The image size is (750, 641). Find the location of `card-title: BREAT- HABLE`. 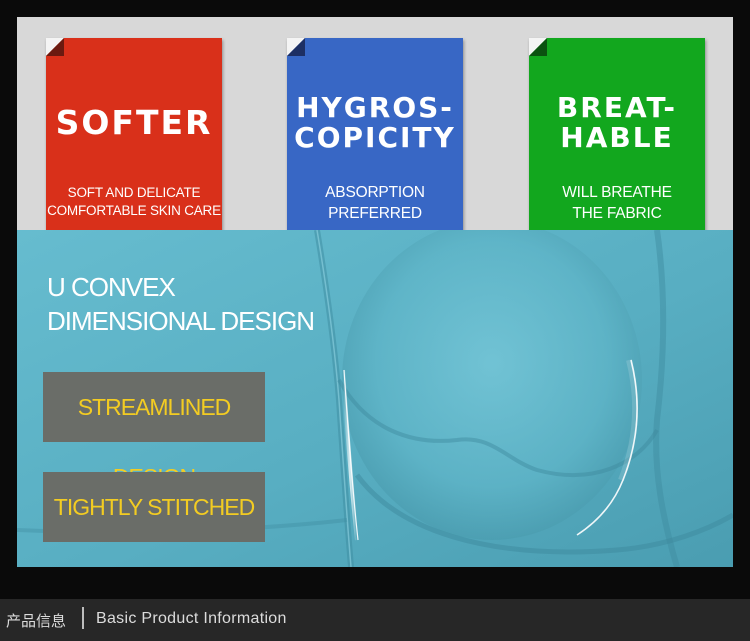

card-title: BREAT- HABLE is located at coordinates (617, 123).